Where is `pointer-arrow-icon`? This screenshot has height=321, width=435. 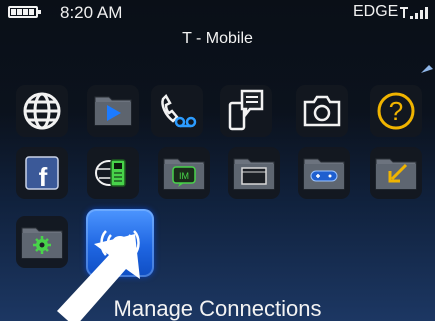 pointer-arrow-icon is located at coordinates (98, 277).